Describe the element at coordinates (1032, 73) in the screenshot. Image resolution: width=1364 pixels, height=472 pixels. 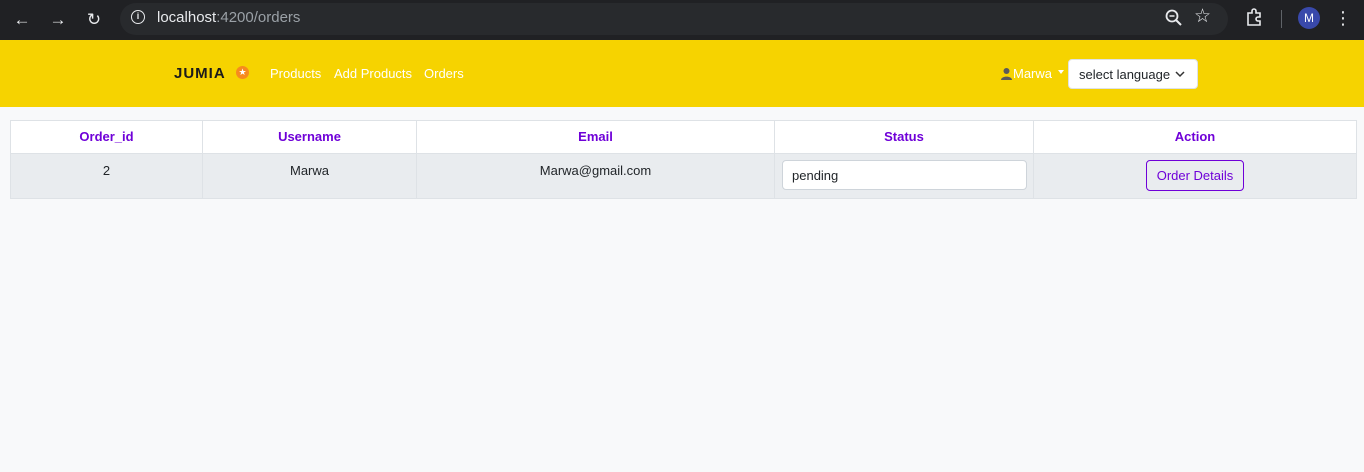
I see `user-menu: Marwa` at that location.